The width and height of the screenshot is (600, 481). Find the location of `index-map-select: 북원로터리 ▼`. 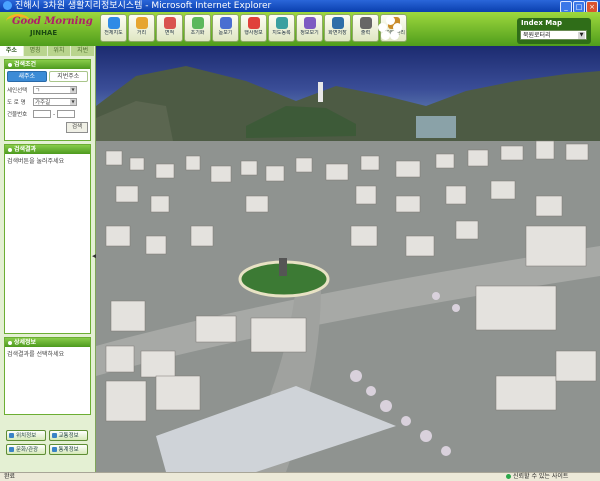

index-map-select: 북원로터리 ▼ is located at coordinates (553, 35).